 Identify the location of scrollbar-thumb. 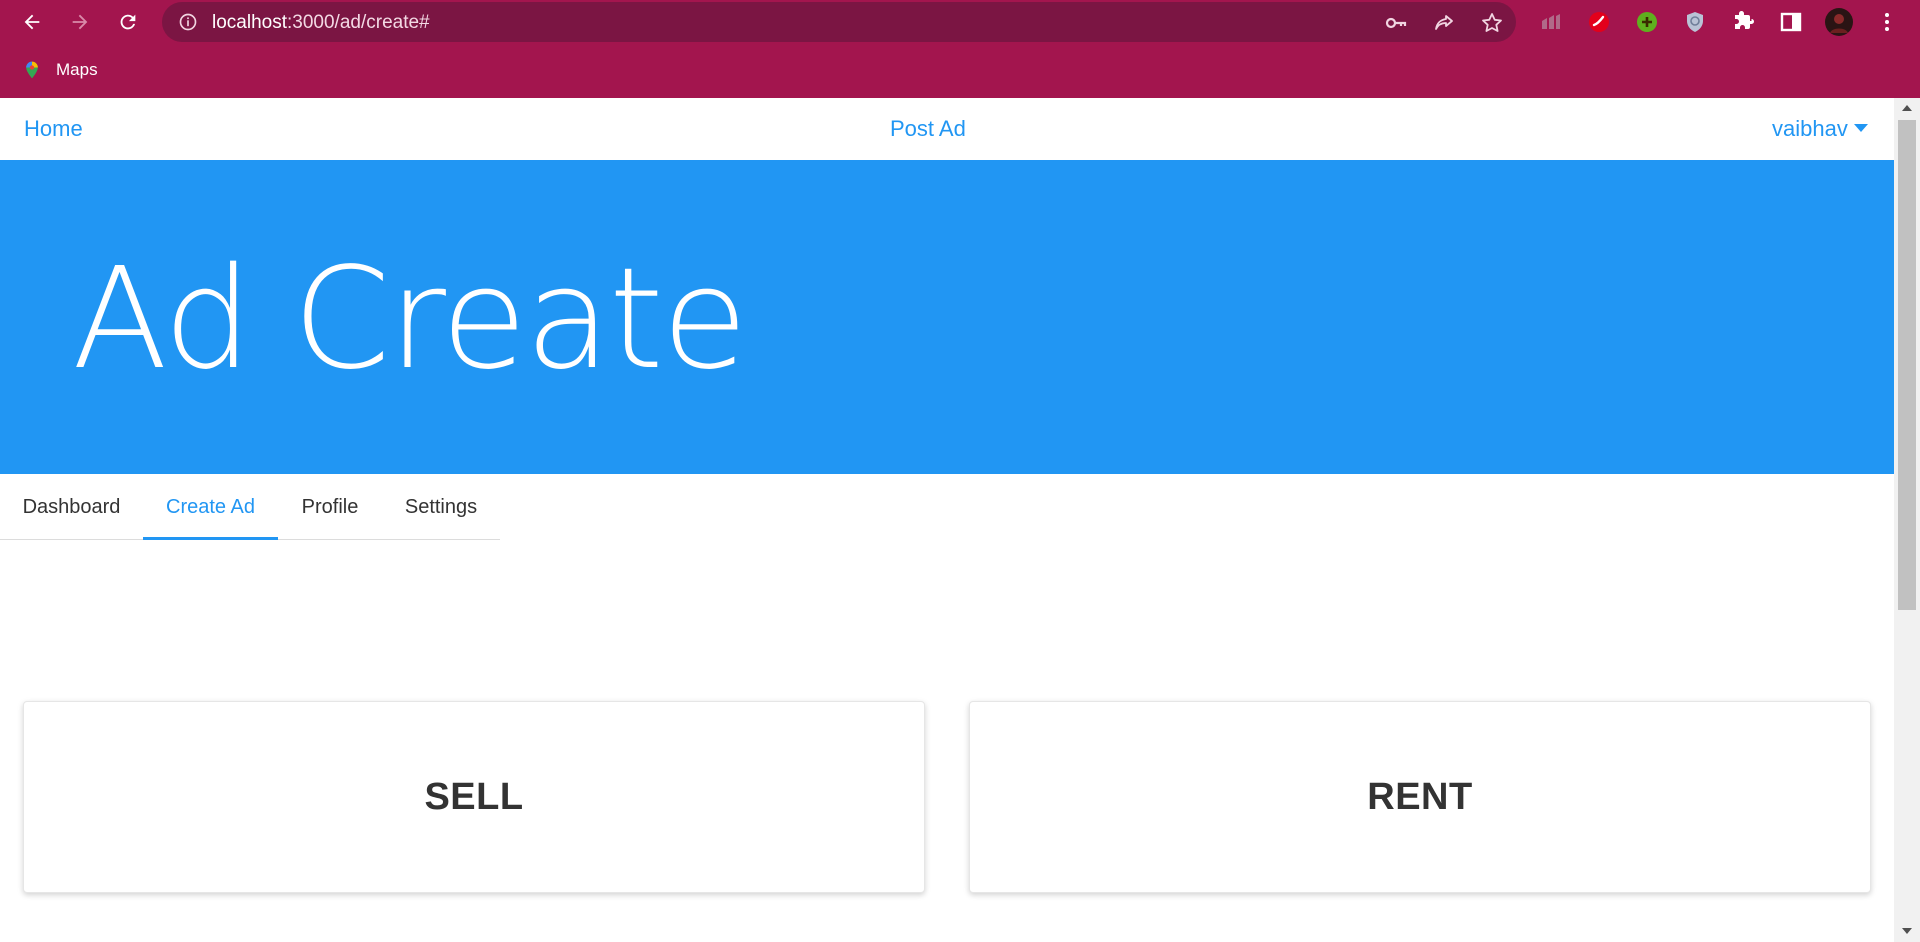
(1907, 365).